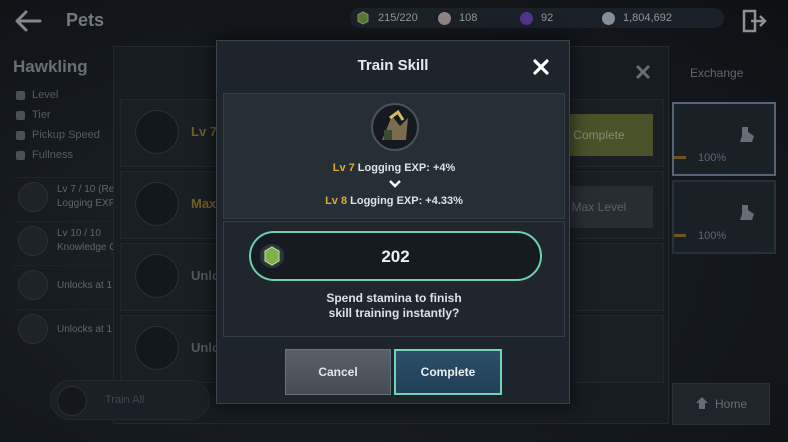 The image size is (788, 442). What do you see at coordinates (338, 372) in the screenshot?
I see `cancel-button: Cancel` at bounding box center [338, 372].